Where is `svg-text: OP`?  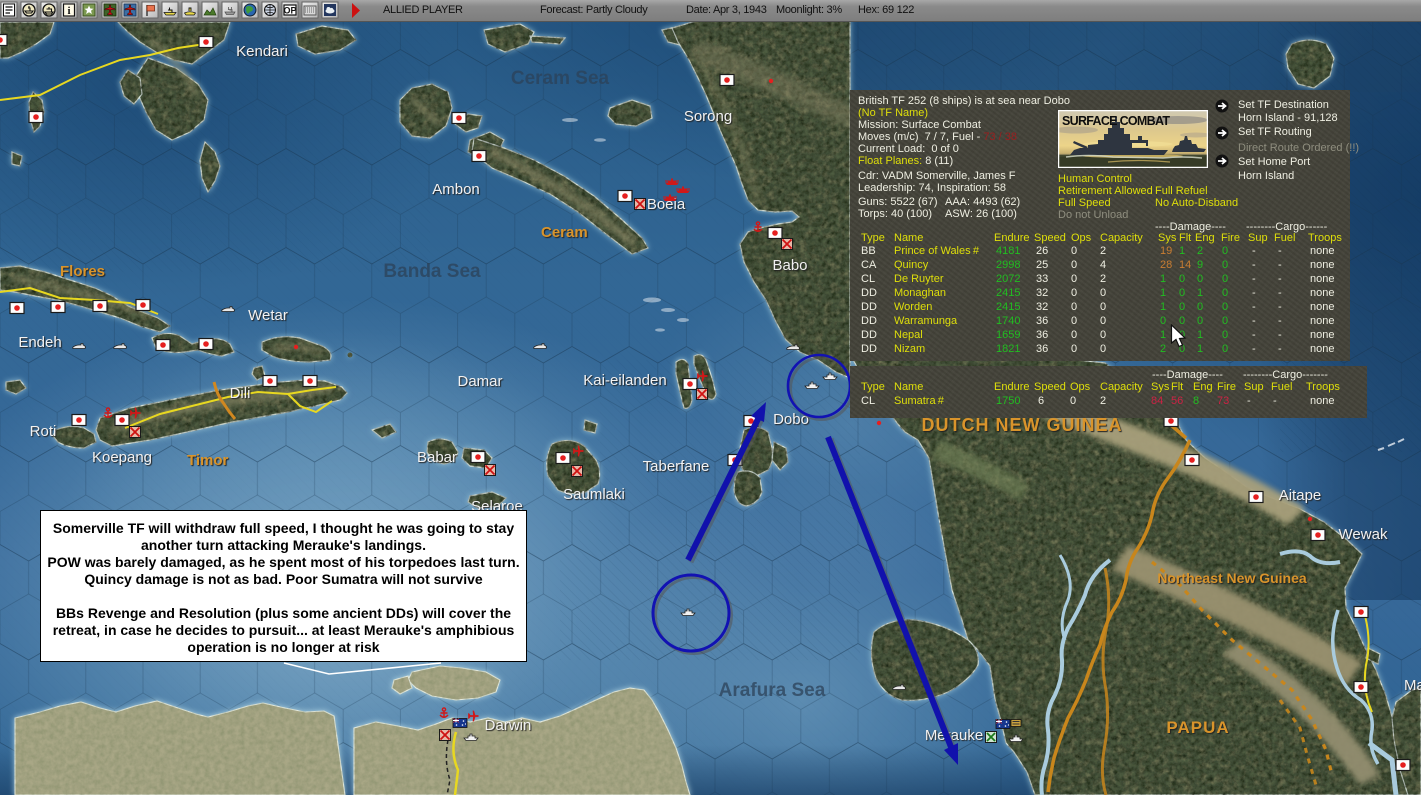 svg-text: OP is located at coordinates (289, 11).